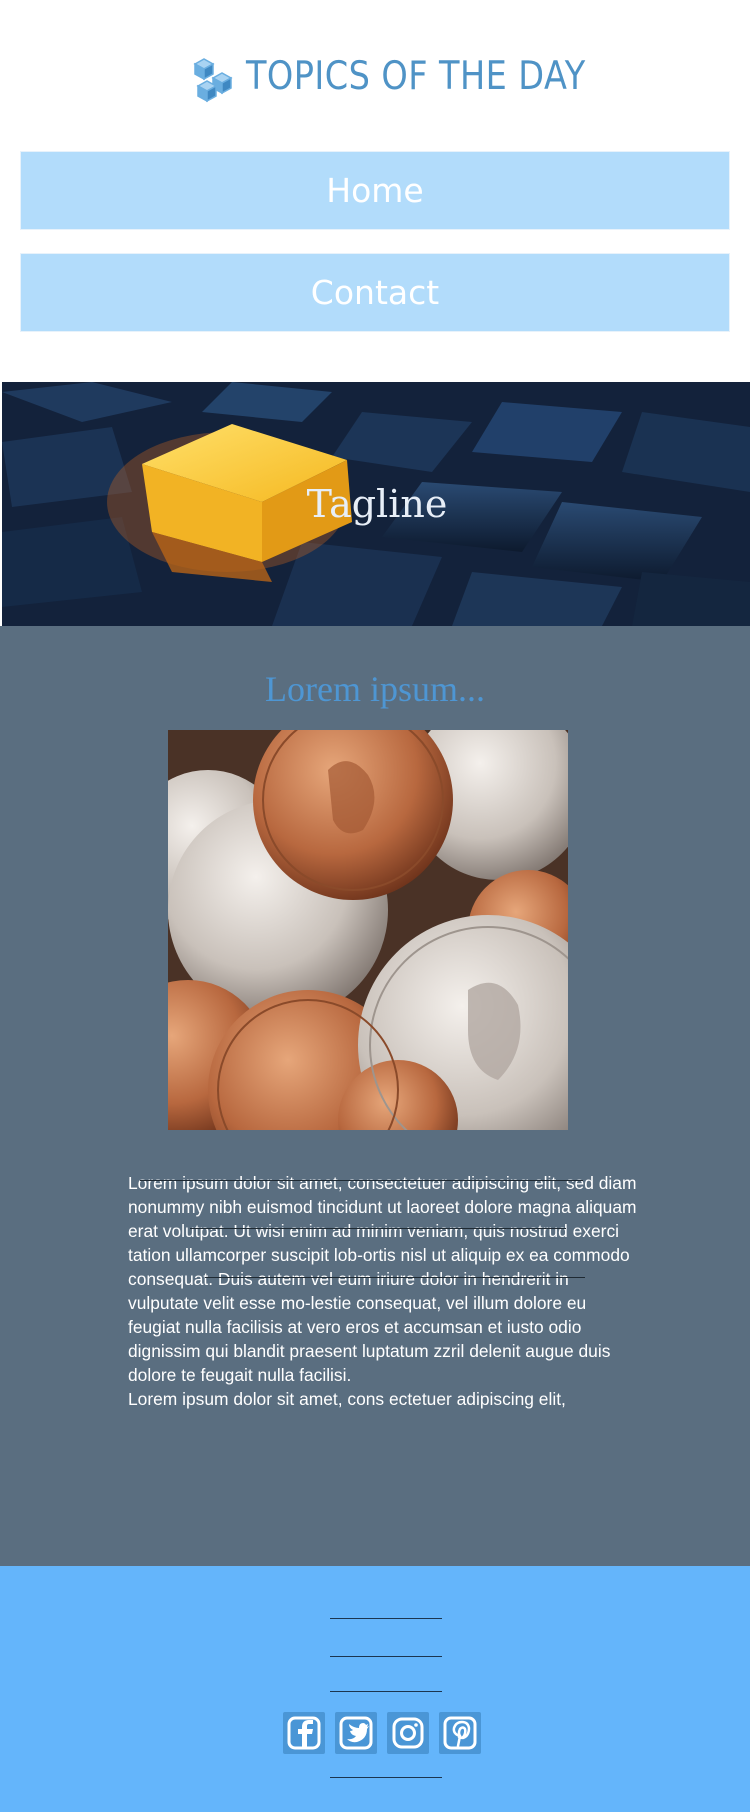 This screenshot has height=1812, width=750. I want to click on facebook-link, so click(304, 1733).